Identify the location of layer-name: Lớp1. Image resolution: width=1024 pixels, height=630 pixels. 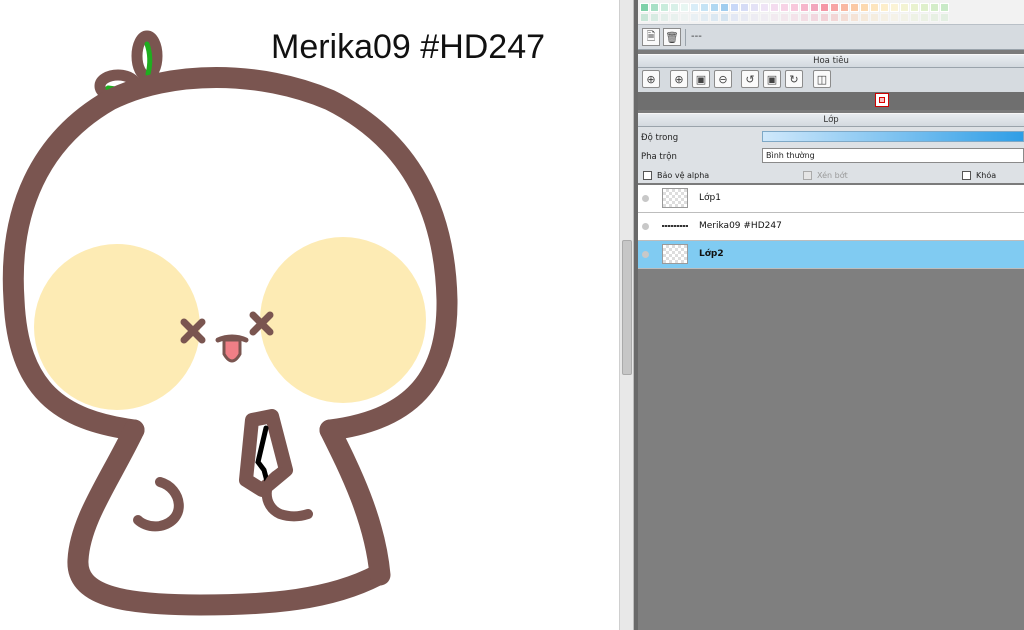
(710, 198).